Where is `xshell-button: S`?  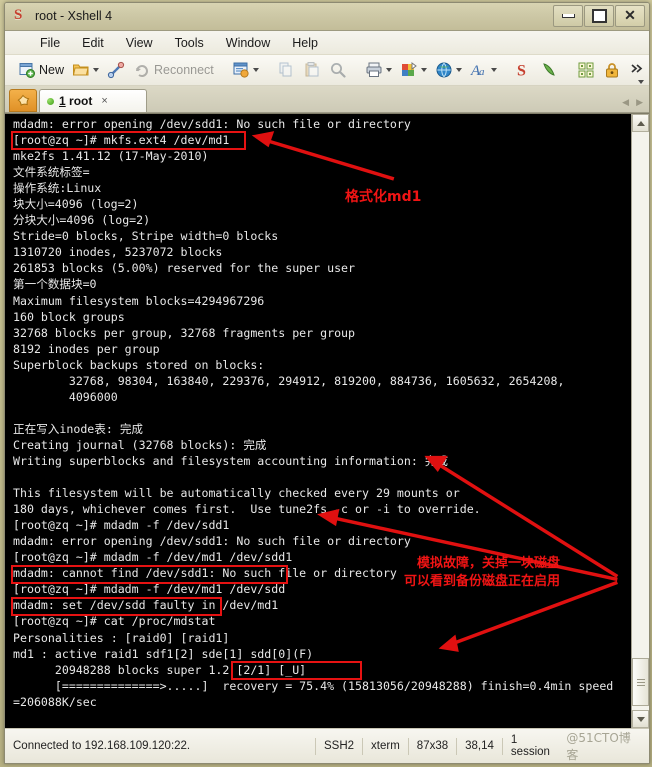
xshell-button: S is located at coordinates (524, 70).